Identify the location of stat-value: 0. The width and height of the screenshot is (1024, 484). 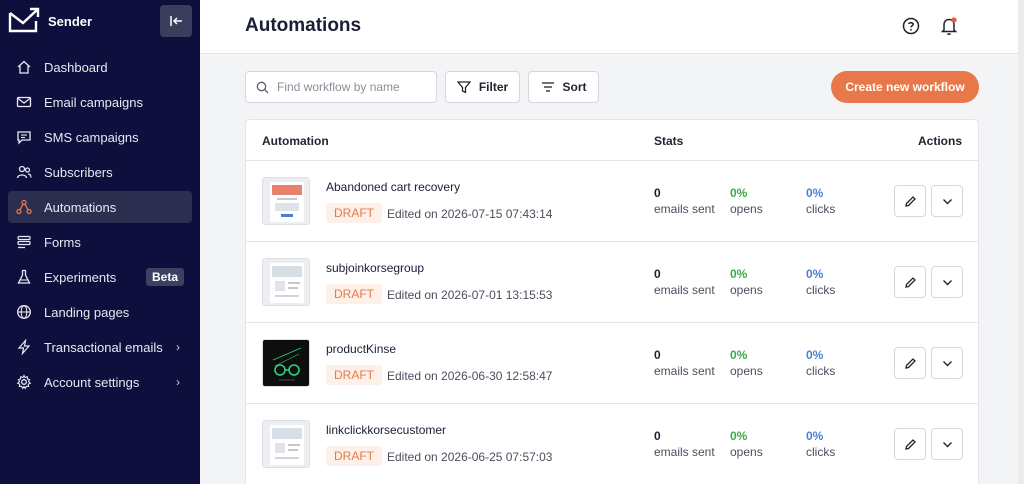
(657, 436).